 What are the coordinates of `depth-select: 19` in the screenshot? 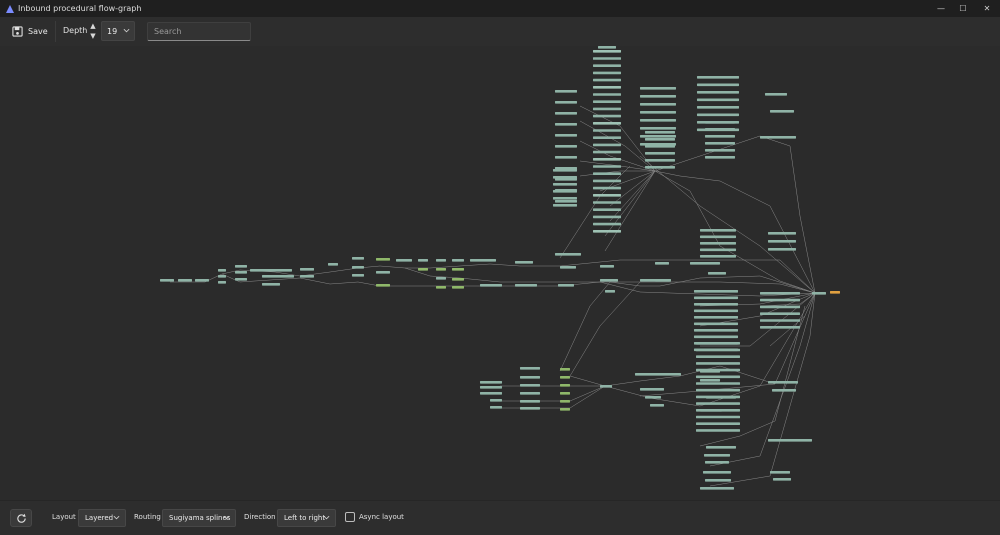 It's located at (118, 31).